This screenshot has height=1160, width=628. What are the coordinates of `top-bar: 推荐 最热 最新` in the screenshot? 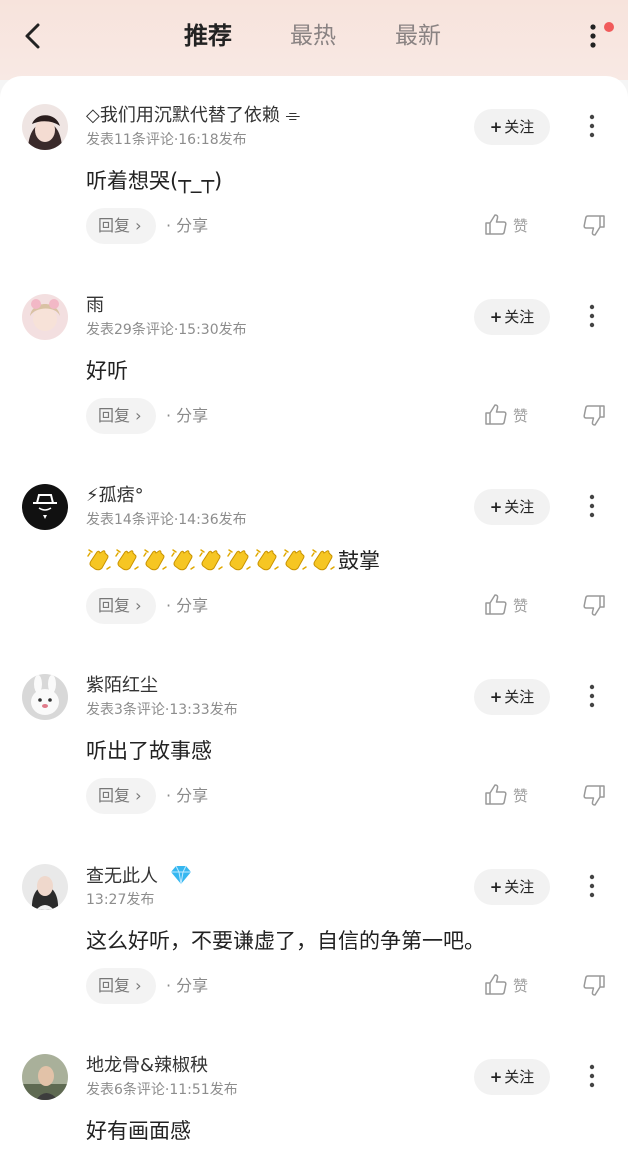 It's located at (314, 40).